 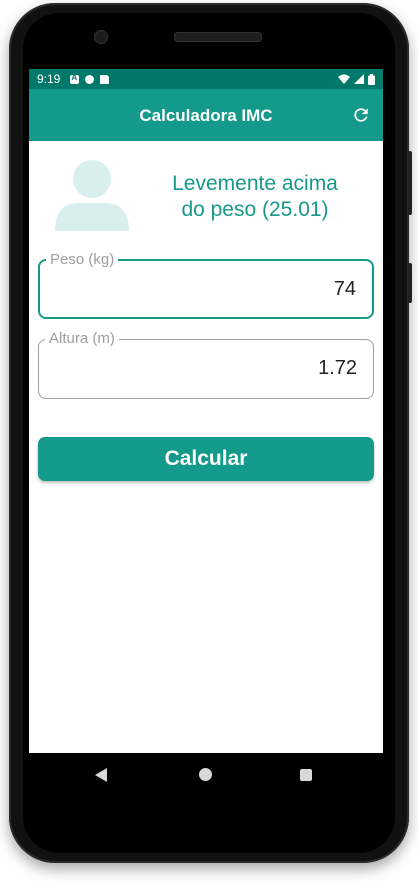 I want to click on status-system-icons, so click(x=356, y=79).